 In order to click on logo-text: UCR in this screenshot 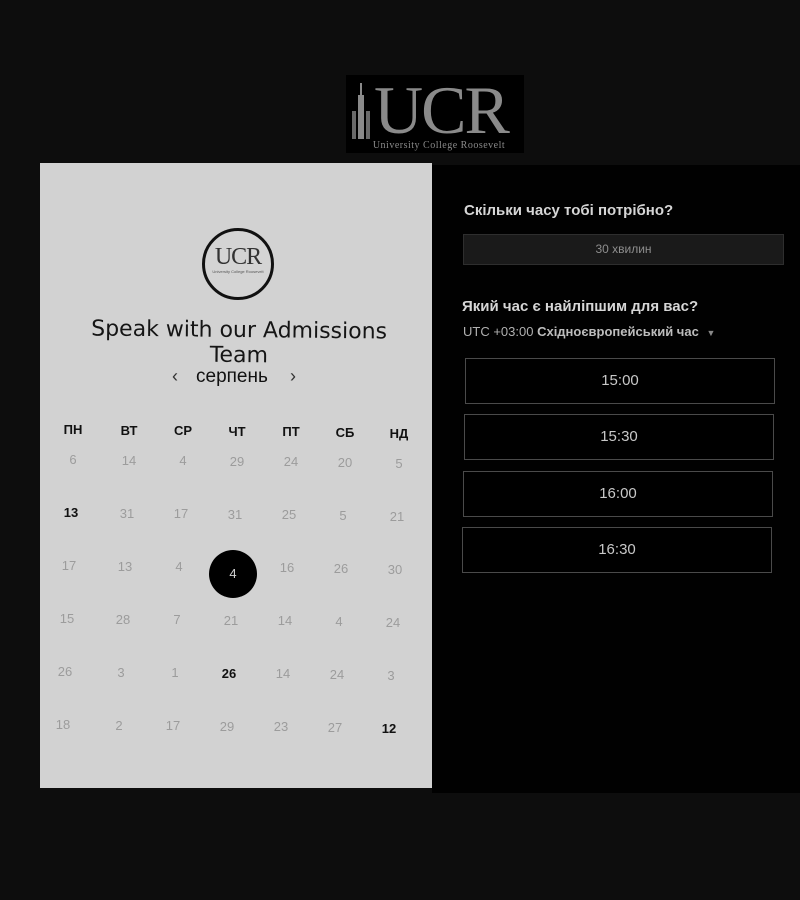, I will do `click(442, 111)`.